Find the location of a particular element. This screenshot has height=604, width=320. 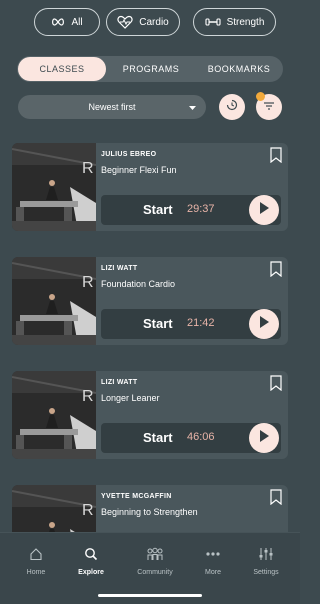

infinity-icon is located at coordinates (58, 22).